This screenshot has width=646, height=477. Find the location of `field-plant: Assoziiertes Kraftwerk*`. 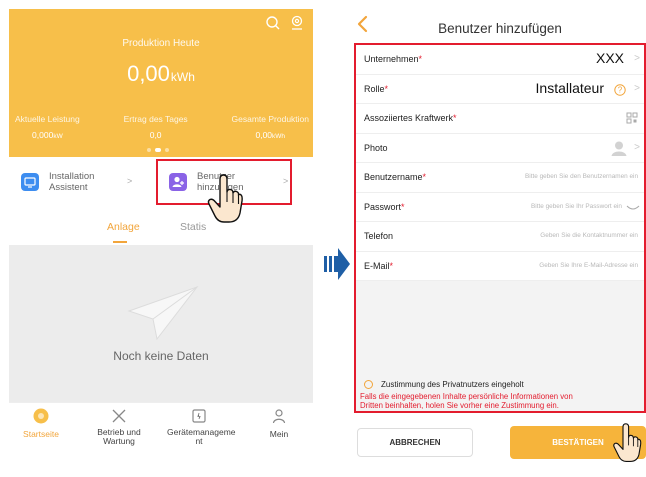

field-plant: Assoziiertes Kraftwerk* is located at coordinates (500, 119).